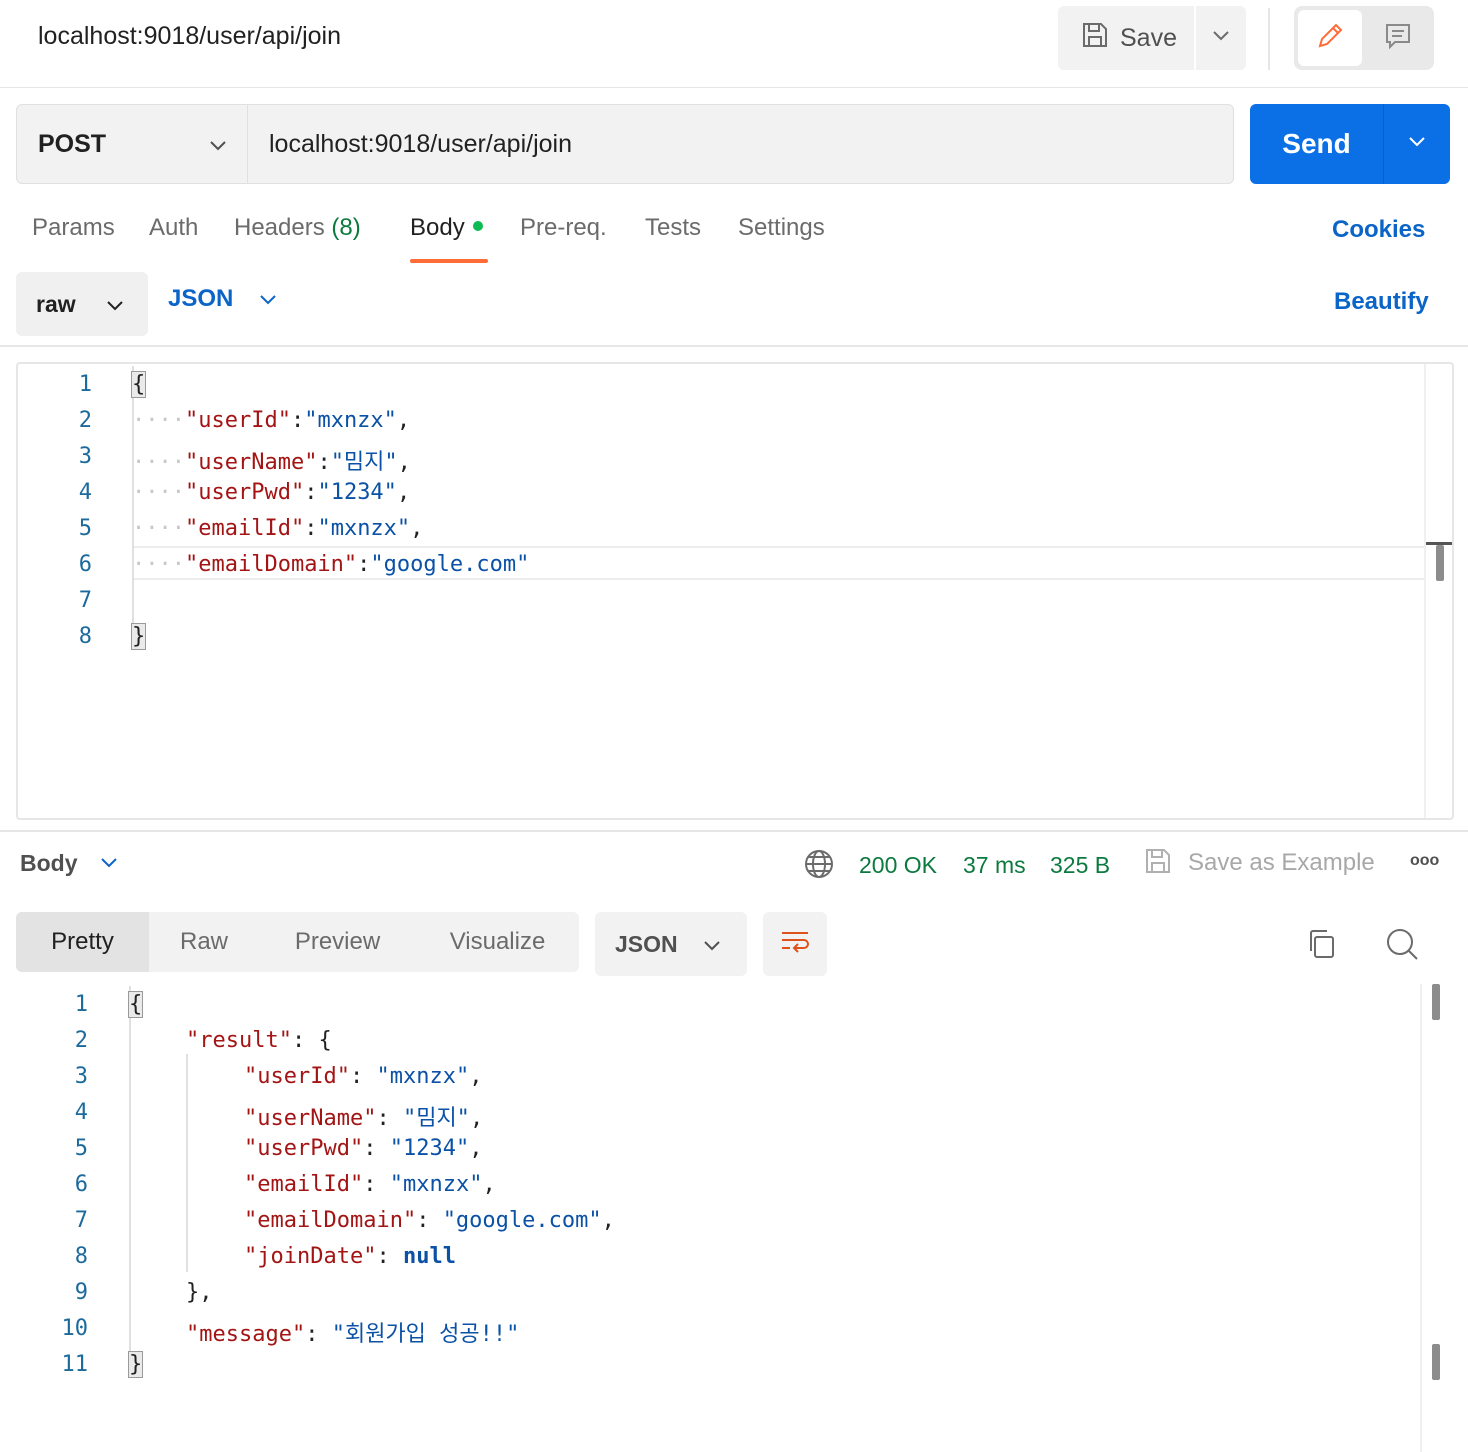 The image size is (1468, 1452). Describe the element at coordinates (173, 228) in the screenshot. I see `tab-auth: Auth` at that location.